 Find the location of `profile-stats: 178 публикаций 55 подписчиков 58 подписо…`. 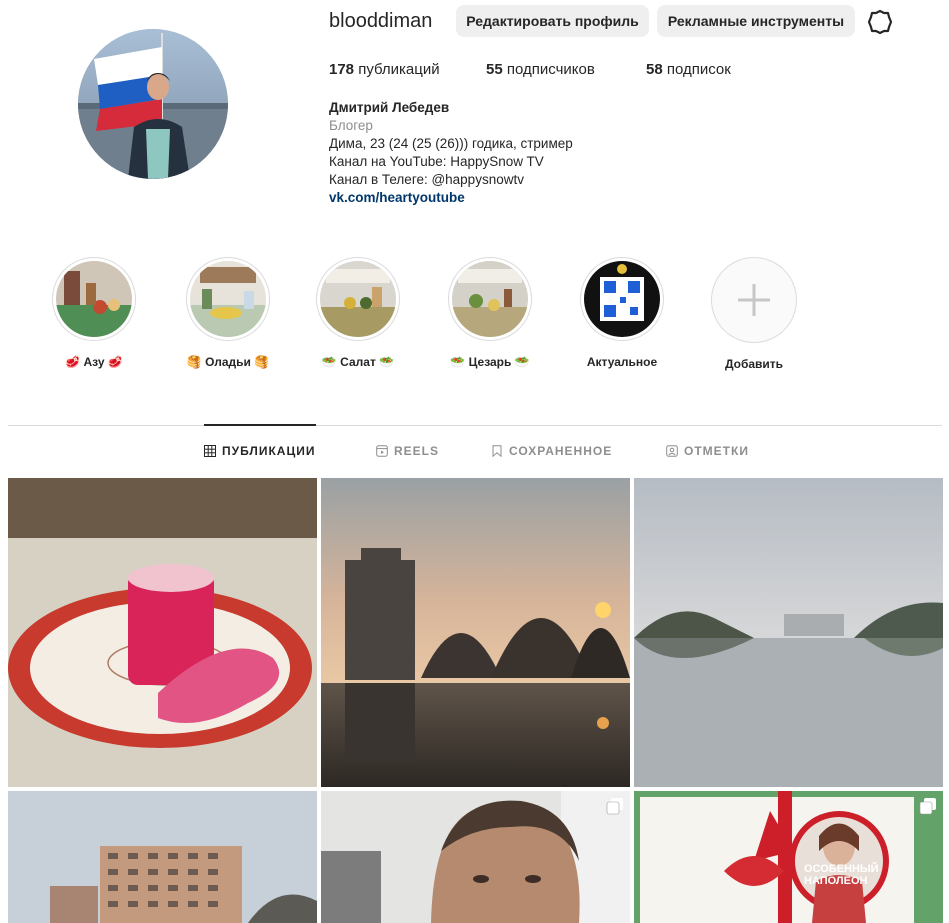

profile-stats: 178 публикаций 55 подписчиков 58 подписо… is located at coordinates (530, 69).